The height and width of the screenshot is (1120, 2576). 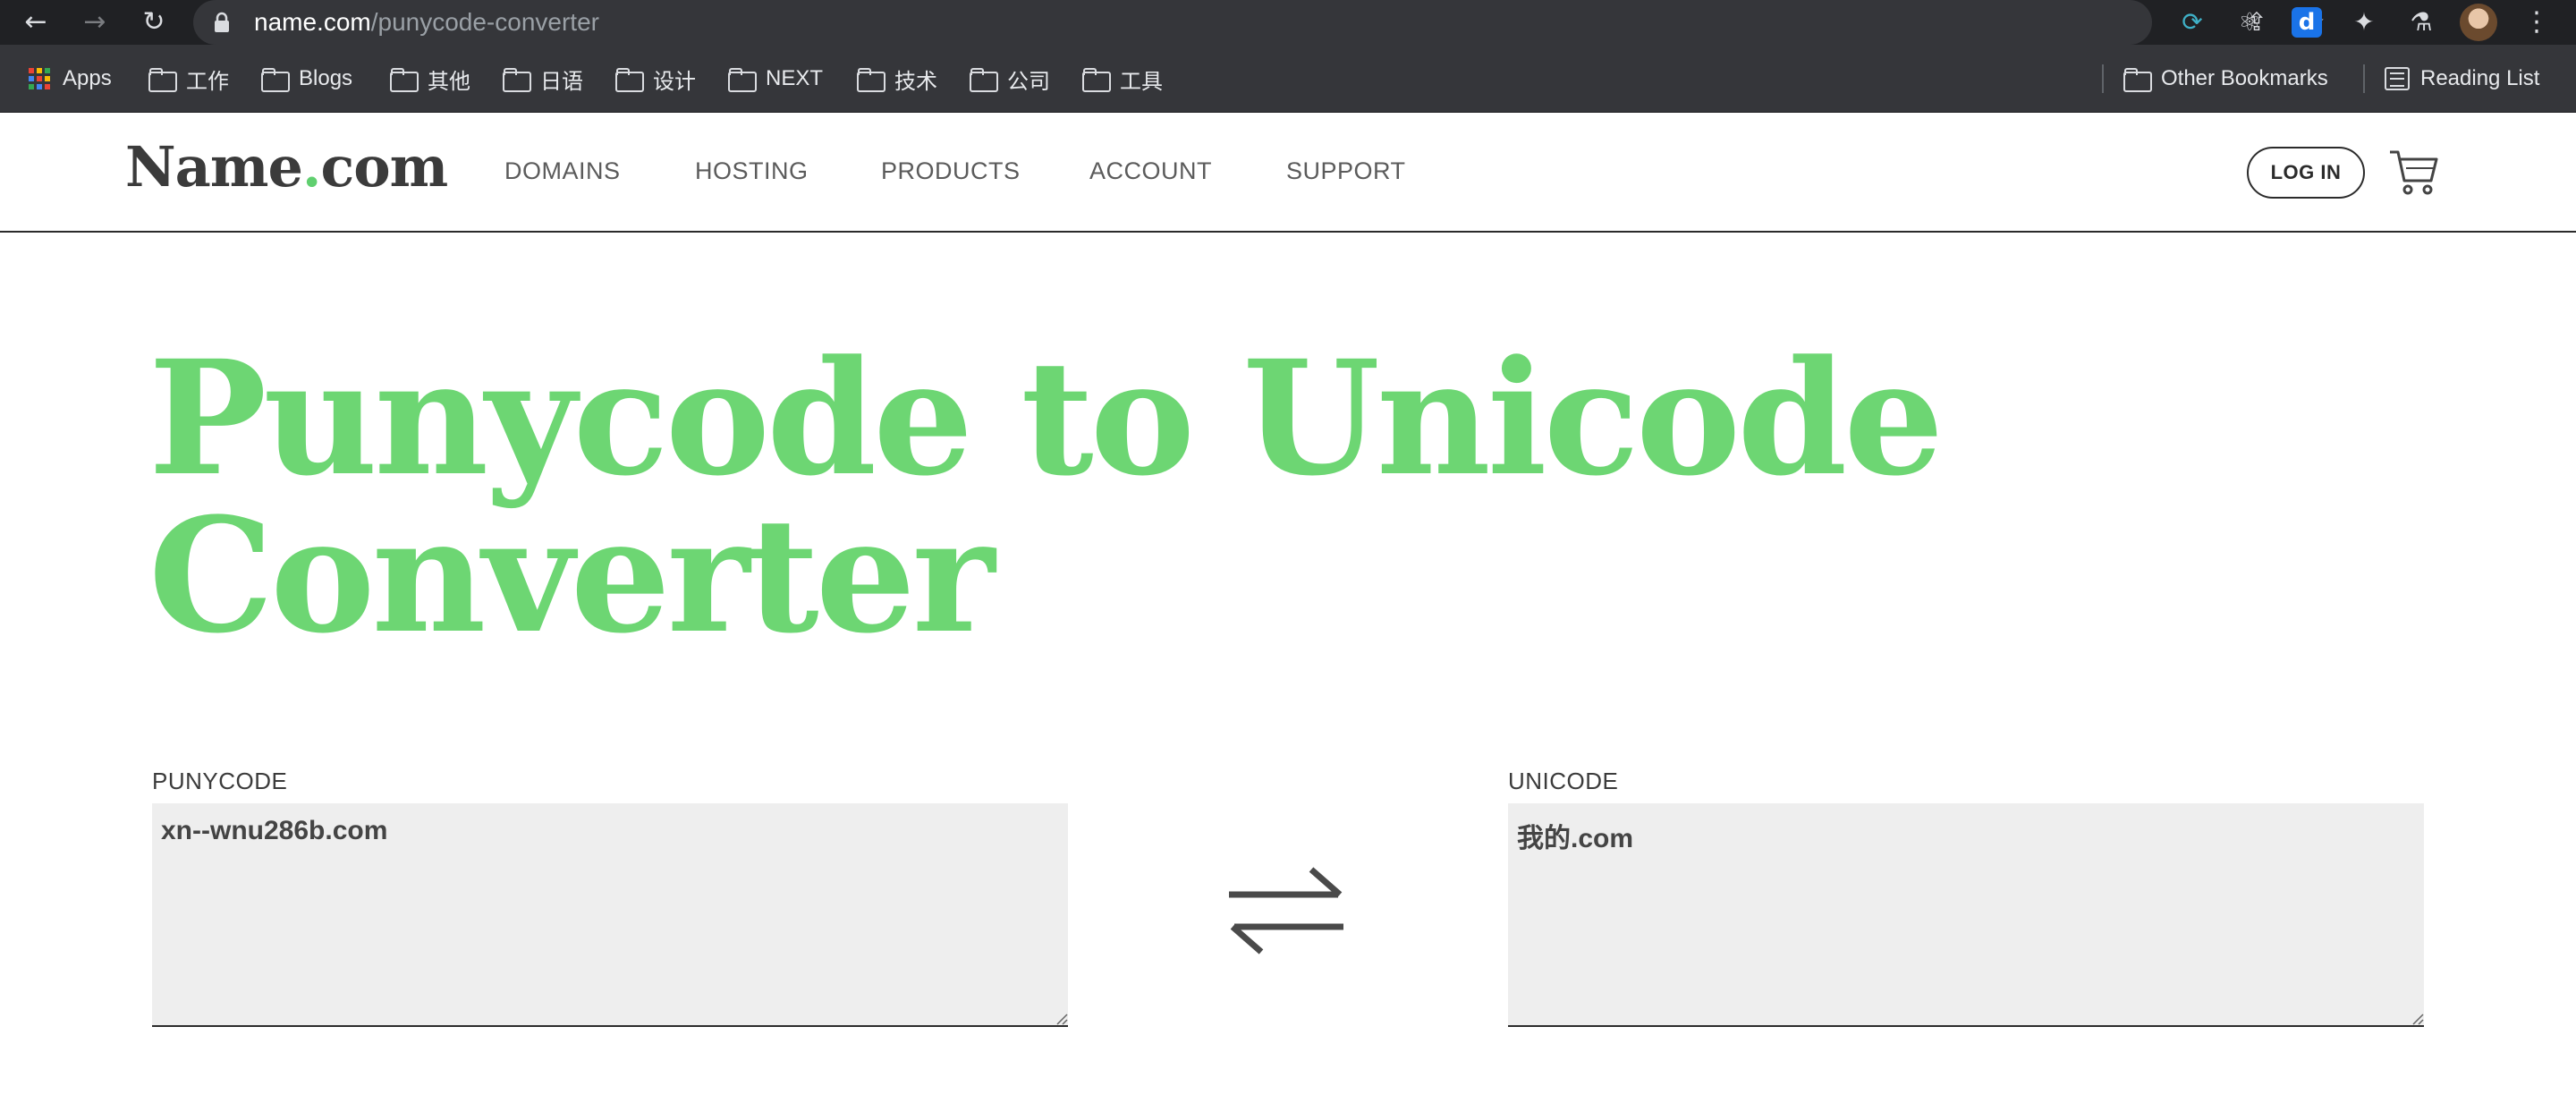 What do you see at coordinates (207, 81) in the screenshot?
I see `bookmark-label: 工作` at bounding box center [207, 81].